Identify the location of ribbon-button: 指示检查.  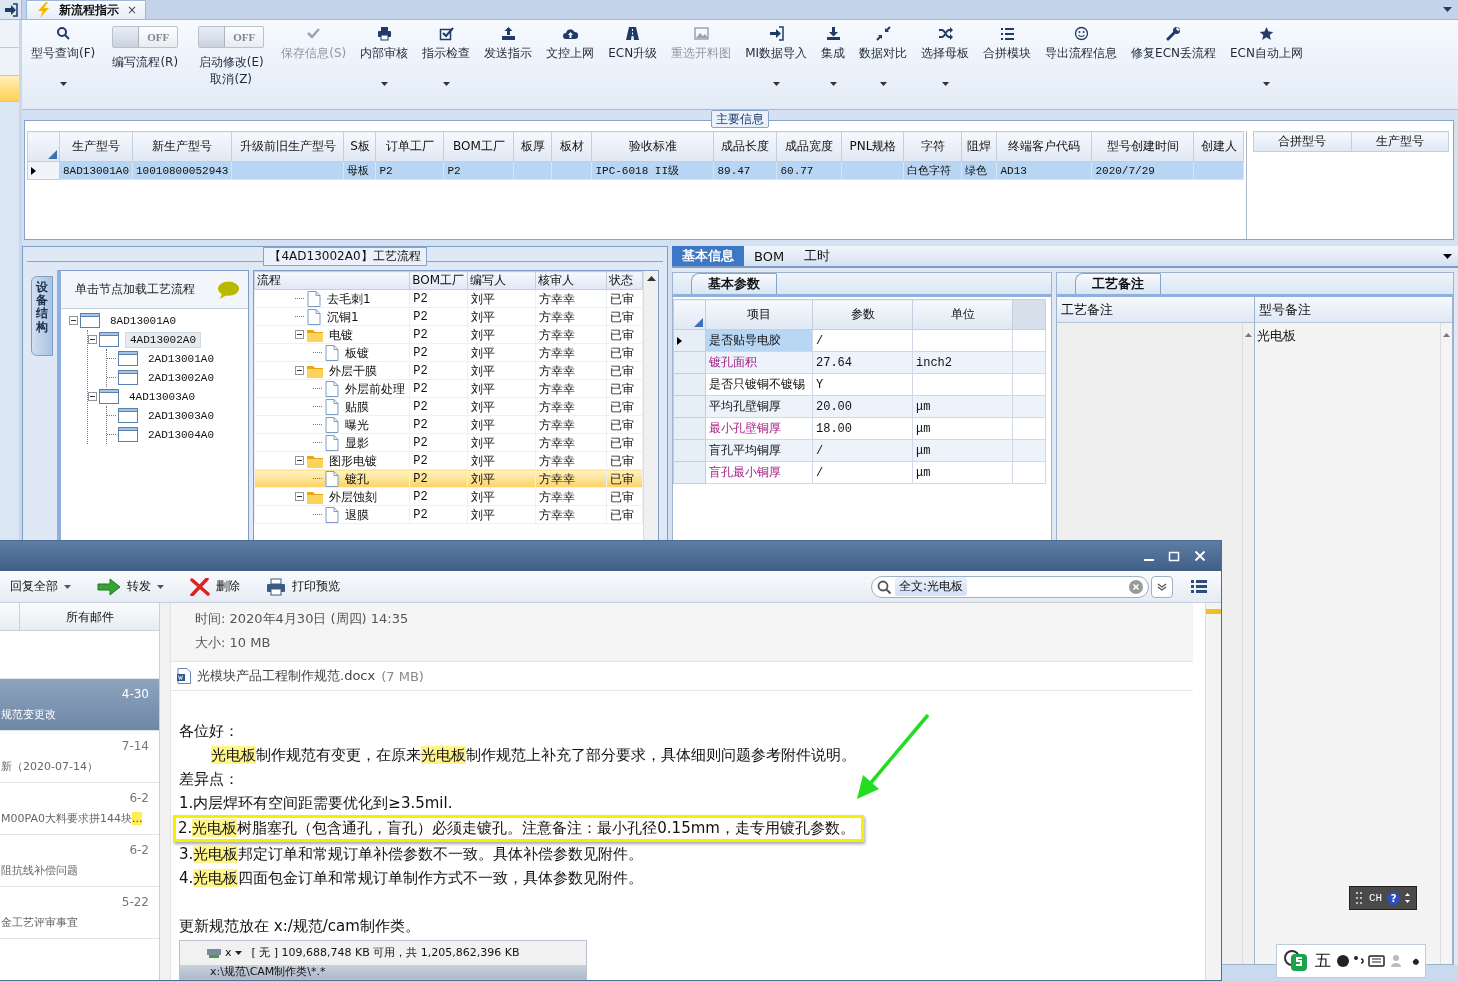
(446, 57).